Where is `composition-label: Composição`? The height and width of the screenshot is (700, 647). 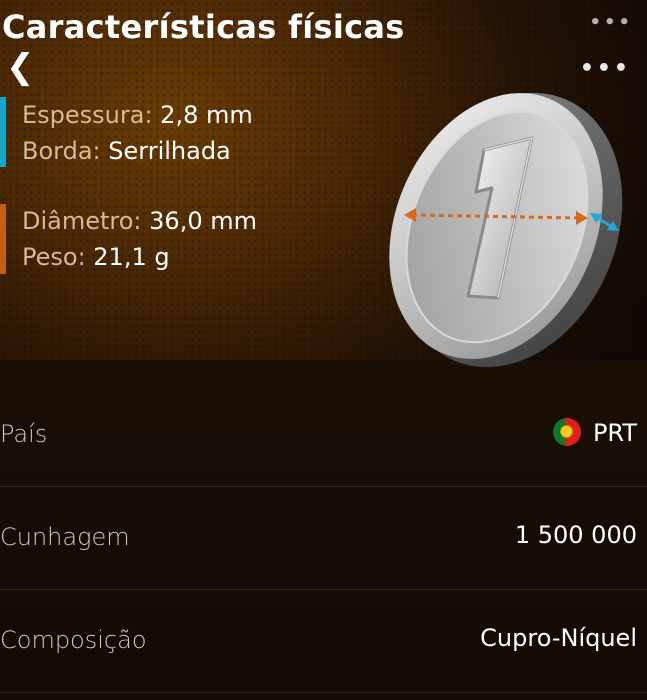 composition-label: Composição is located at coordinates (73, 640).